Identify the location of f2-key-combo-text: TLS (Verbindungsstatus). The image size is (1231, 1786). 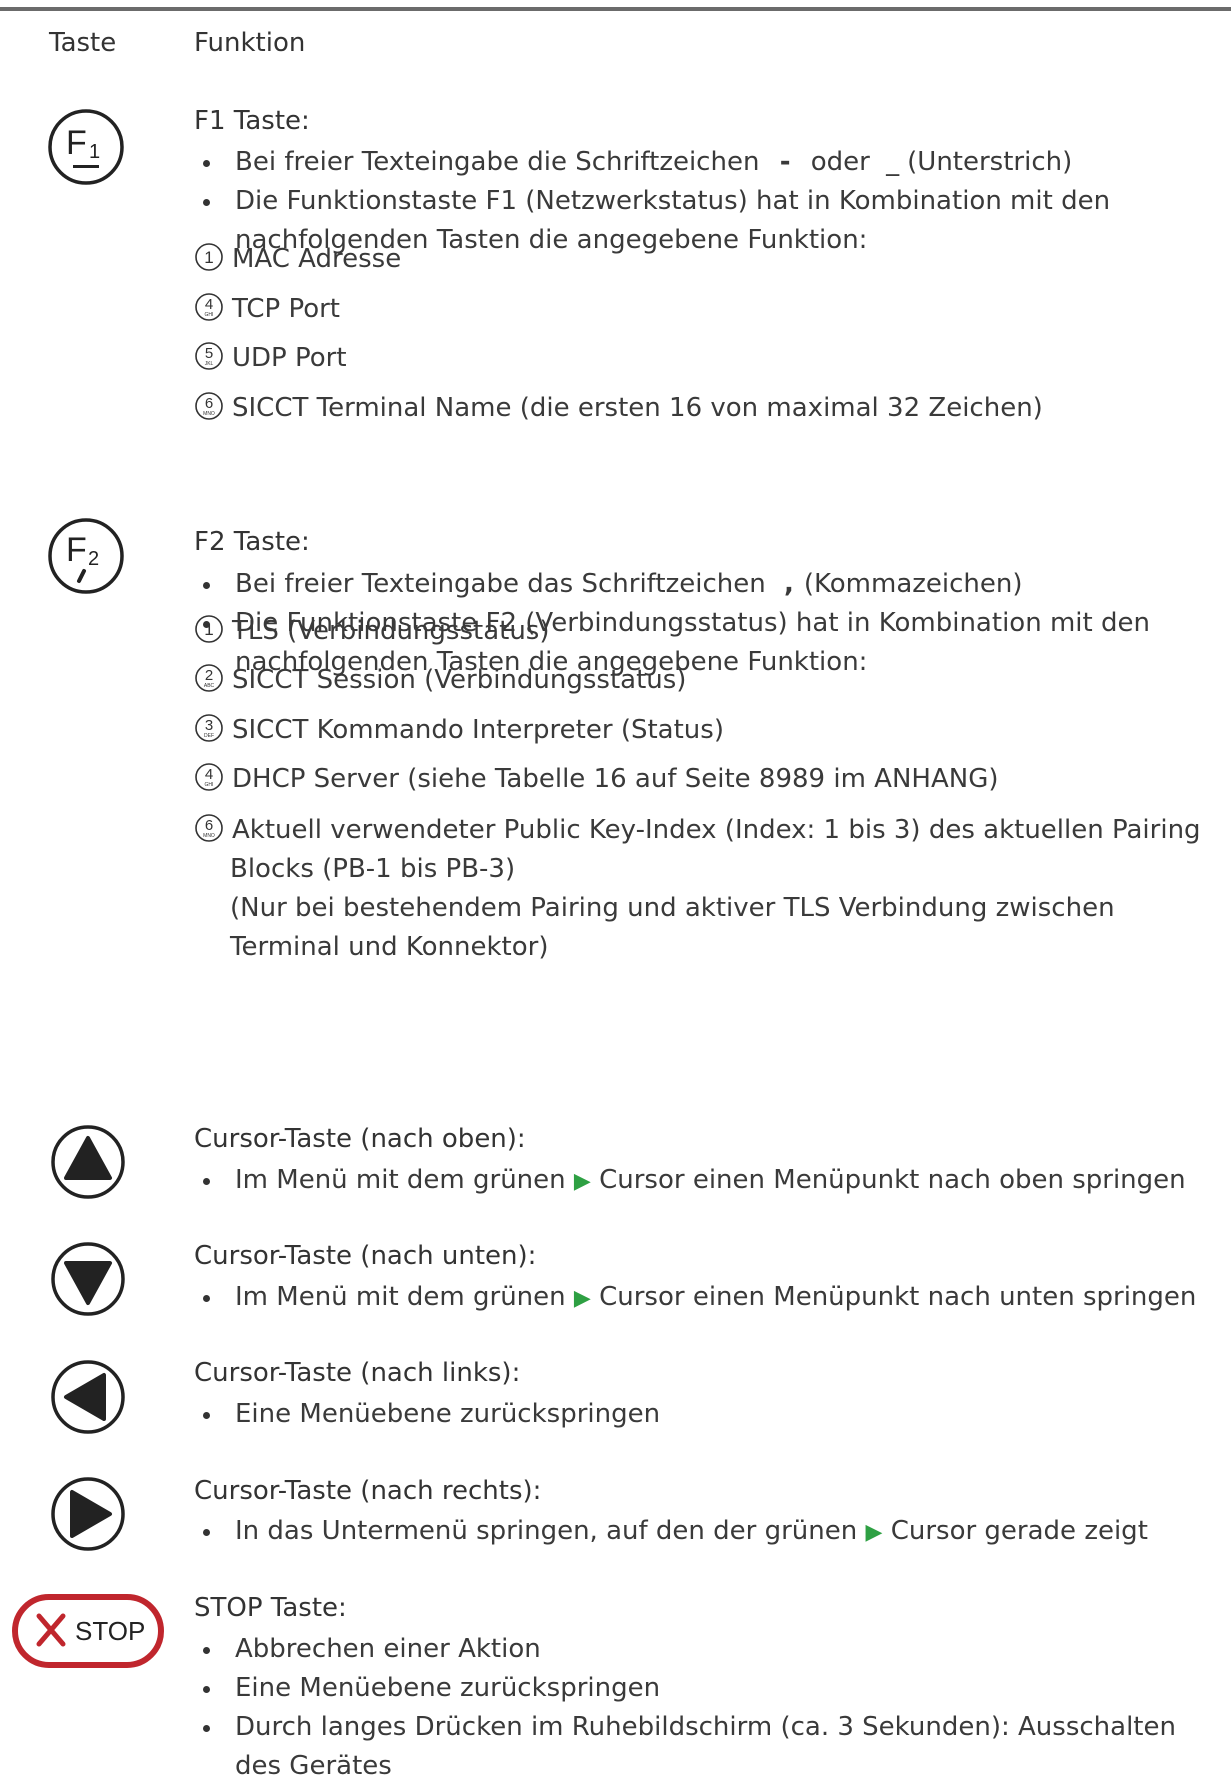
(391, 631).